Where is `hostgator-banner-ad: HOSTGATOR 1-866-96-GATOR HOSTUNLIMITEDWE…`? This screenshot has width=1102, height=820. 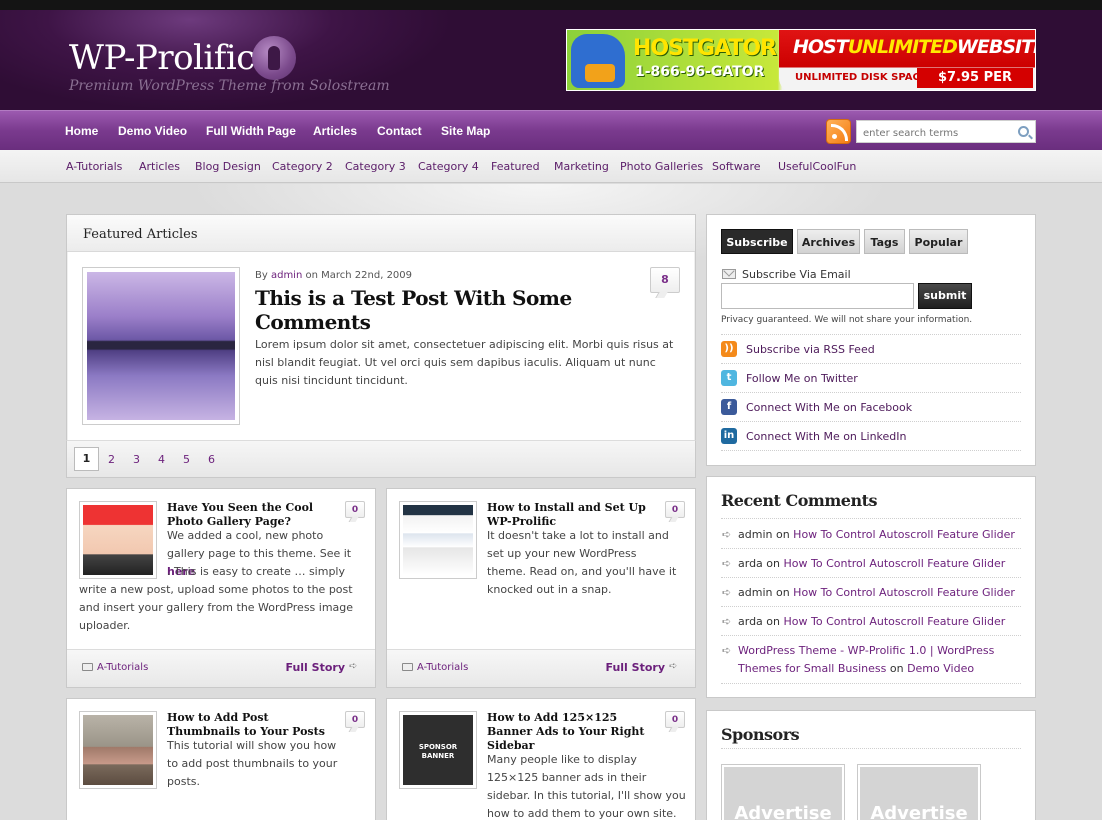
hostgator-banner-ad: HOSTGATOR 1-866-96-GATOR HOSTUNLIMITEDWE… is located at coordinates (801, 60).